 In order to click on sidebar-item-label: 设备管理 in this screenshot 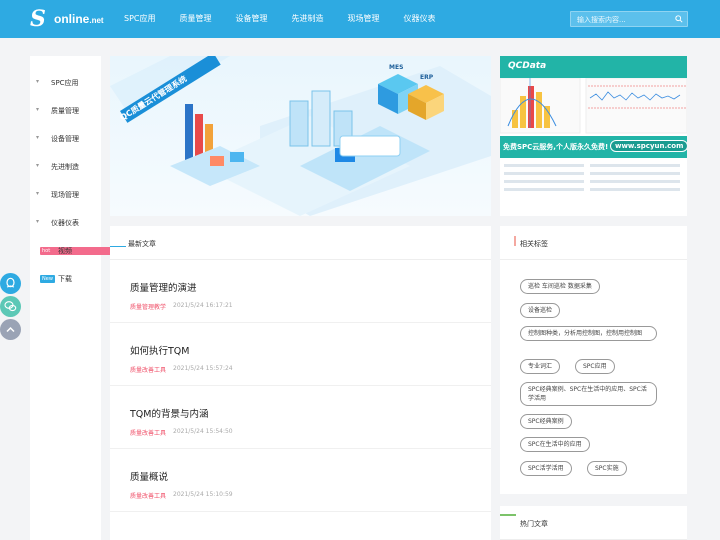, I will do `click(65, 139)`.